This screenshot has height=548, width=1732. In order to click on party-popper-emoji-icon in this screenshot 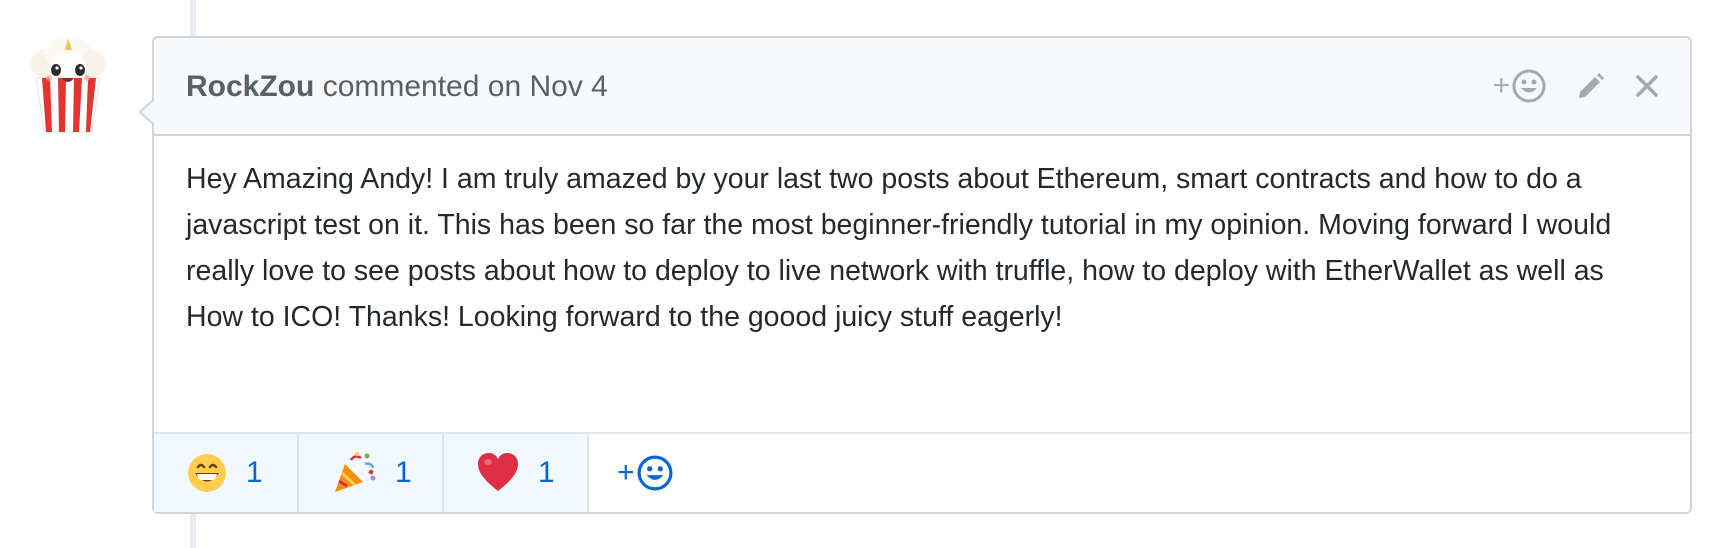, I will do `click(355, 472)`.